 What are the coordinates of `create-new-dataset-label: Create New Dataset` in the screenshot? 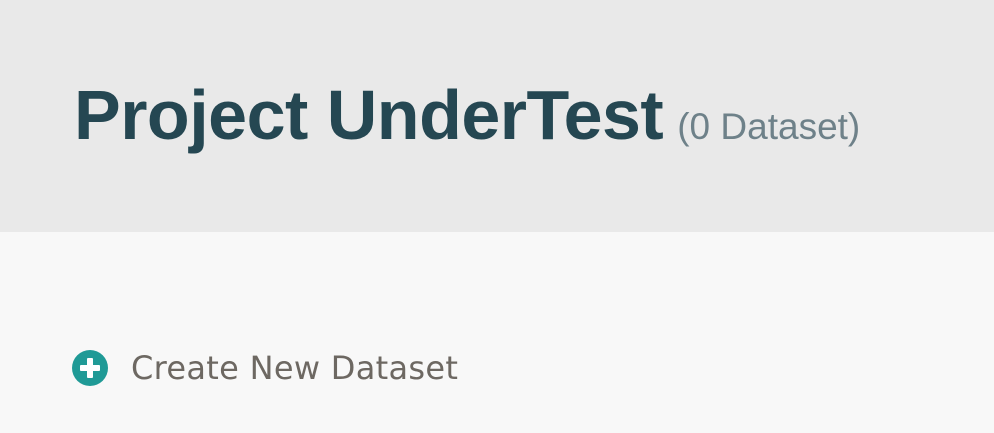 It's located at (295, 368).